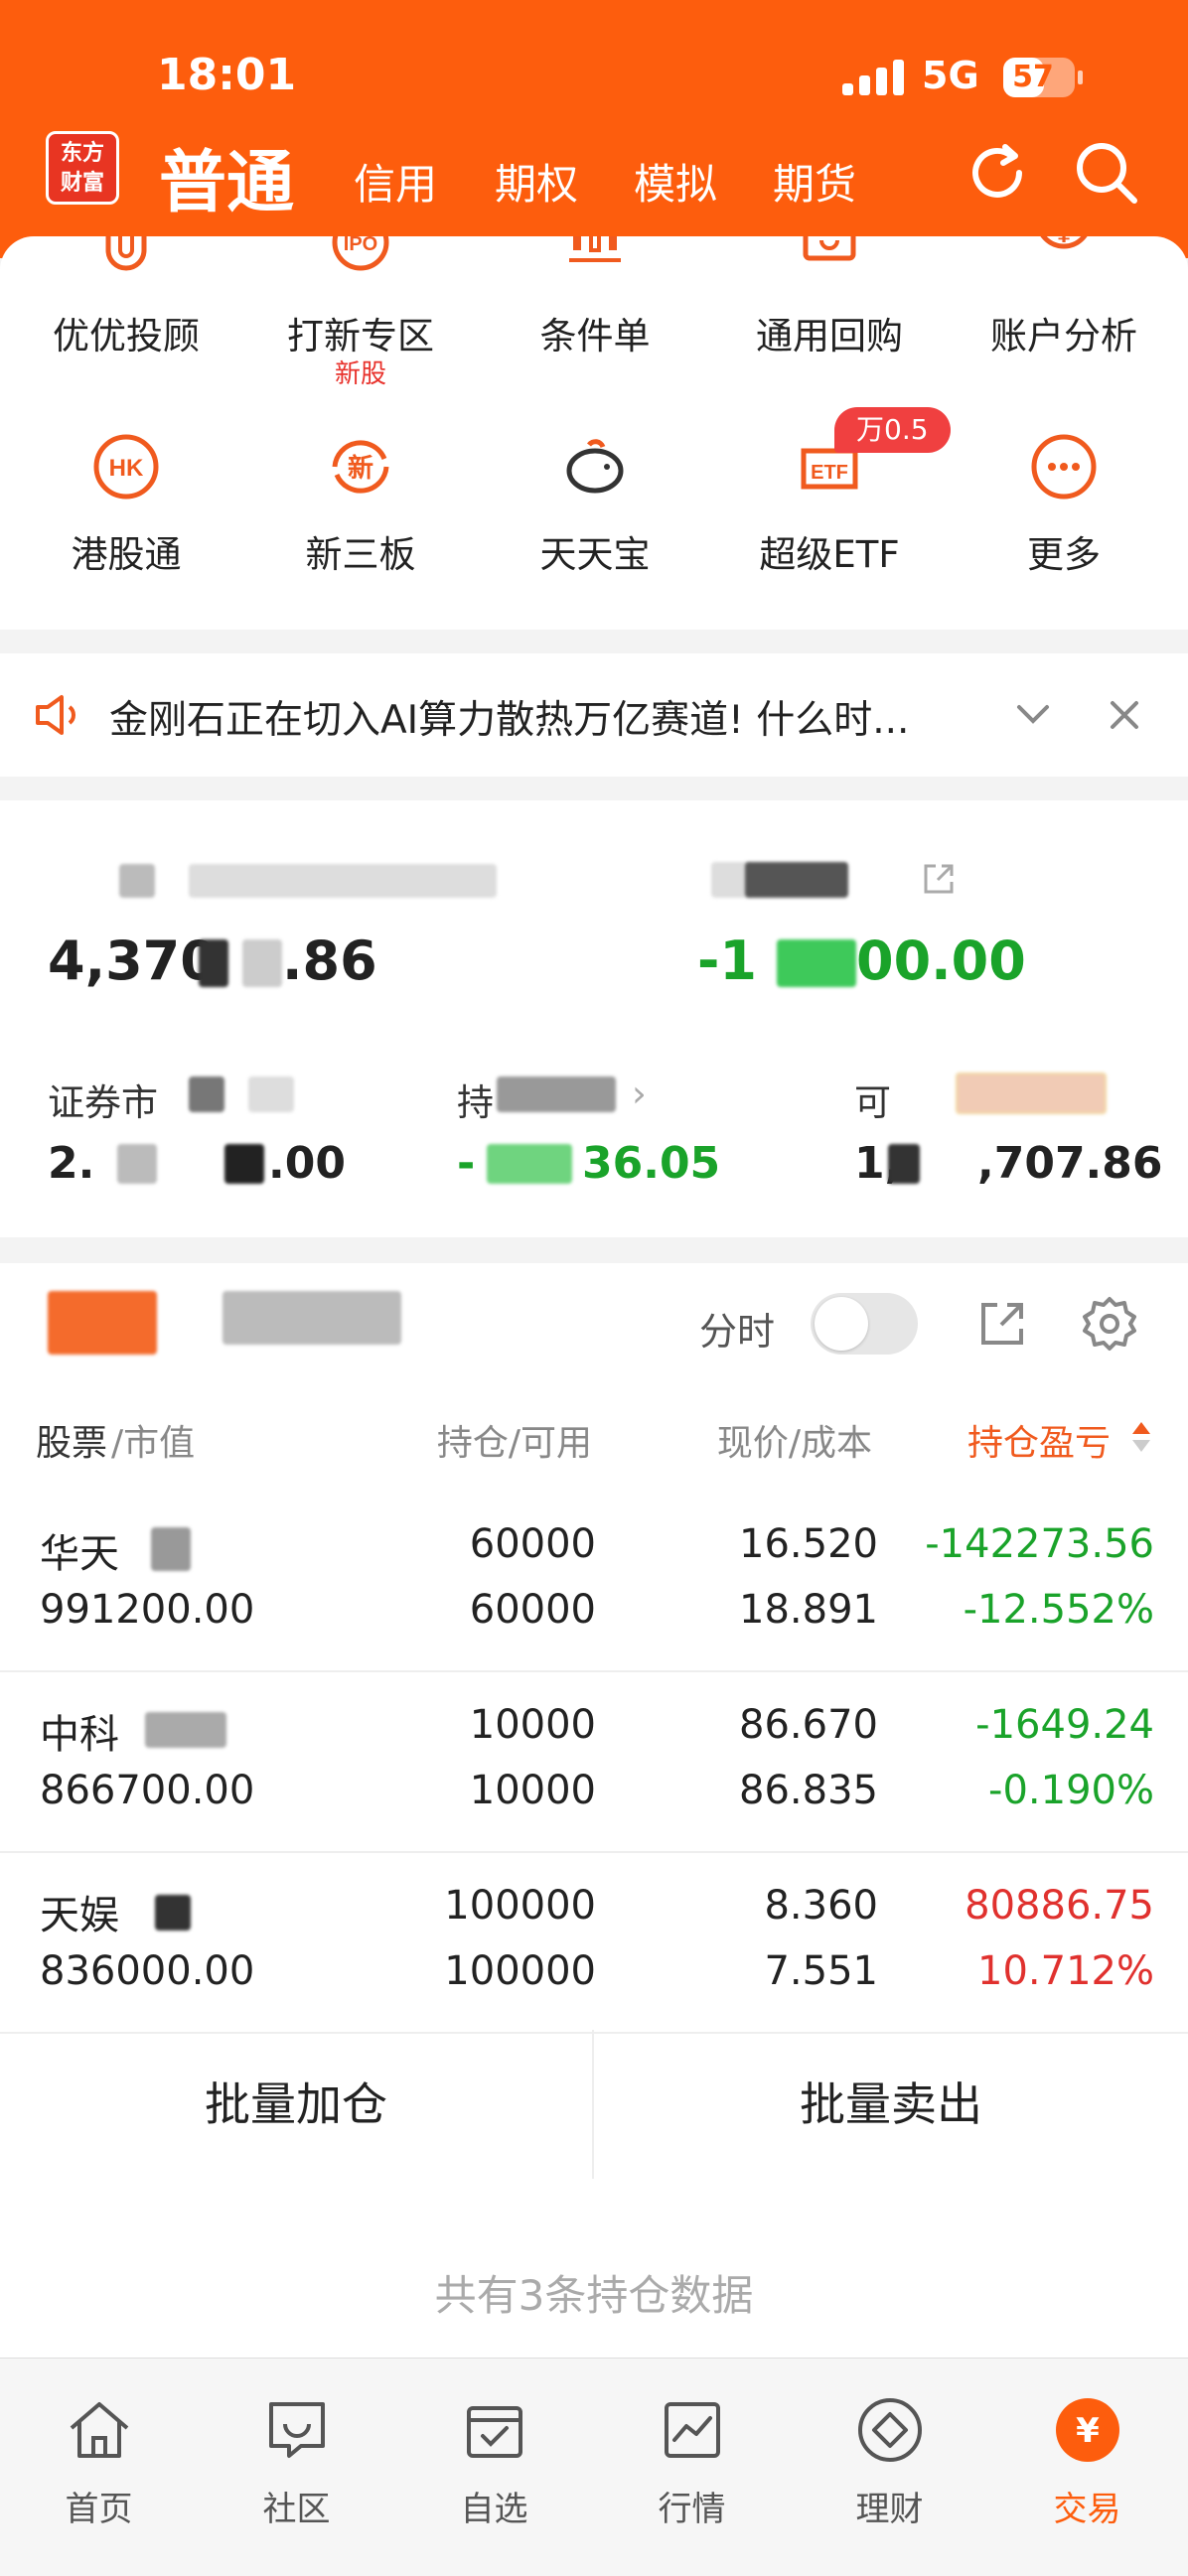 The image size is (1188, 2576). Describe the element at coordinates (639, 1094) in the screenshot. I see `position-pl-chevron-icon: ›` at that location.